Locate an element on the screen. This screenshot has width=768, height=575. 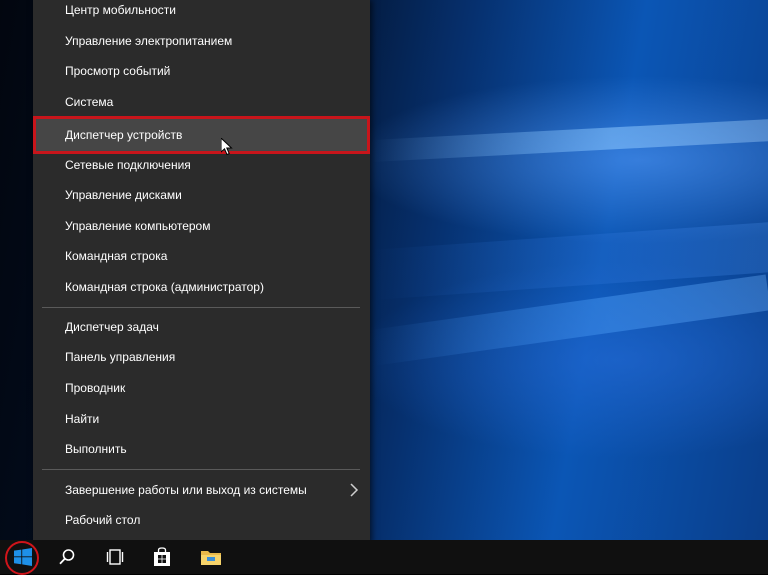
menu-item-desktop: Рабочий стол is located at coordinates (201, 520).